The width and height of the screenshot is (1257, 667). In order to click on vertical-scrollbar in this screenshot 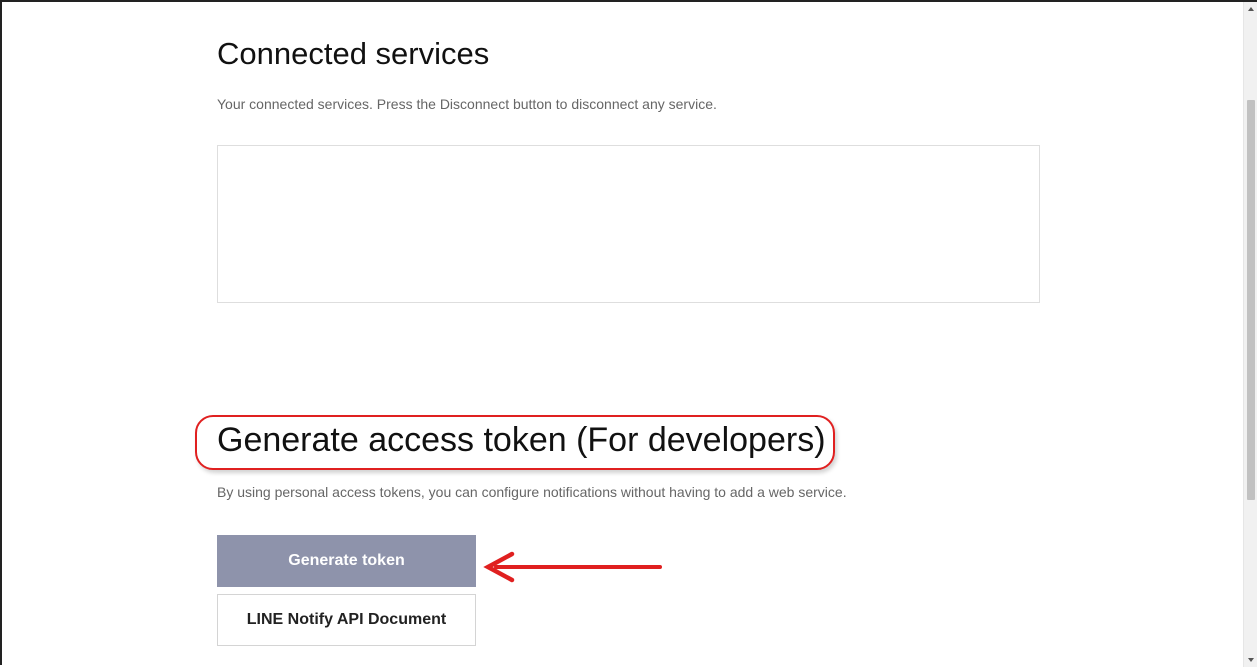, I will do `click(1250, 334)`.